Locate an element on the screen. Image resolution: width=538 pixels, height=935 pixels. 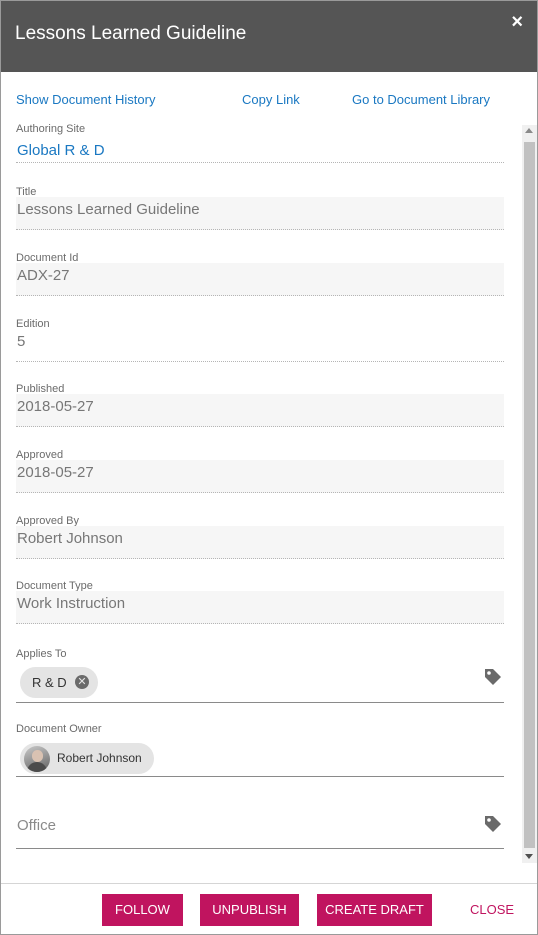
applies-to-field: Applies To R & D ✕ is located at coordinates (260, 675).